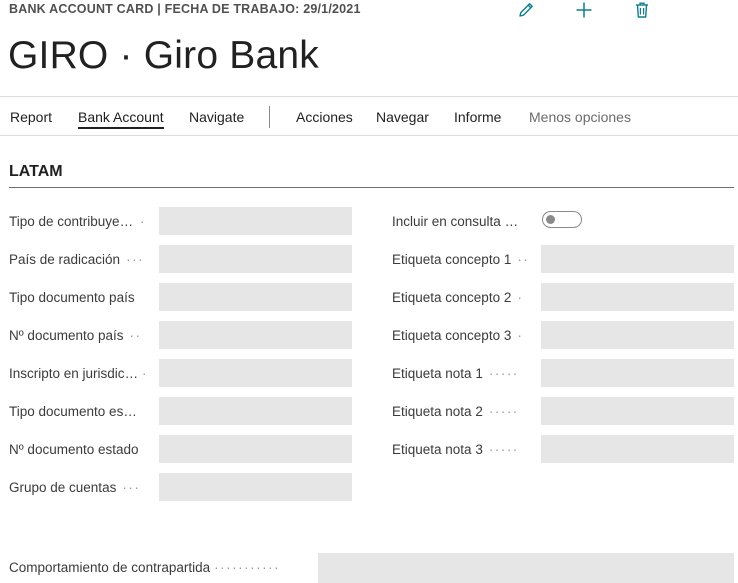 The width and height of the screenshot is (738, 583). I want to click on menu-bottom-divider, so click(369, 135).